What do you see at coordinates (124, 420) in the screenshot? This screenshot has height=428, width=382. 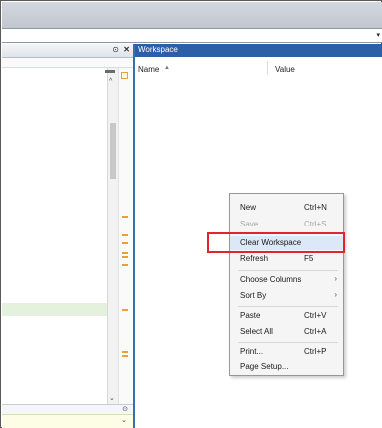 I see `chevron-down-icon: ⌄` at bounding box center [124, 420].